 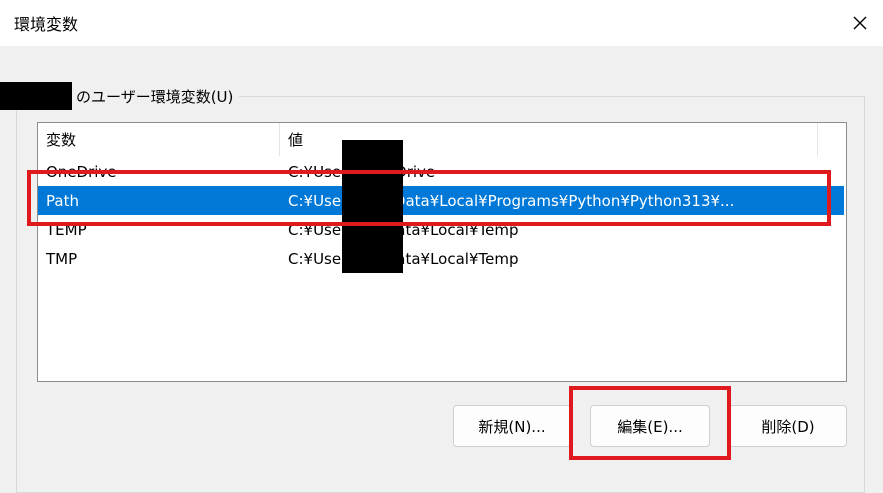 I want to click on delete-button: 削除(D), so click(x=788, y=426).